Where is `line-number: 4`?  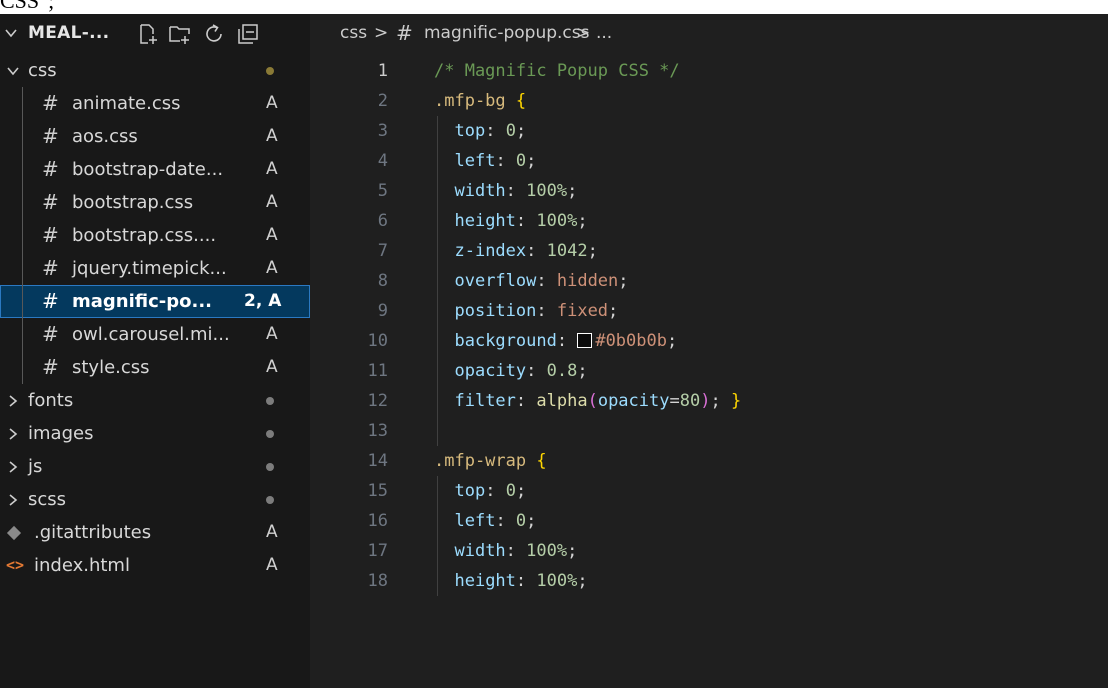
line-number: 4 is located at coordinates (382, 161).